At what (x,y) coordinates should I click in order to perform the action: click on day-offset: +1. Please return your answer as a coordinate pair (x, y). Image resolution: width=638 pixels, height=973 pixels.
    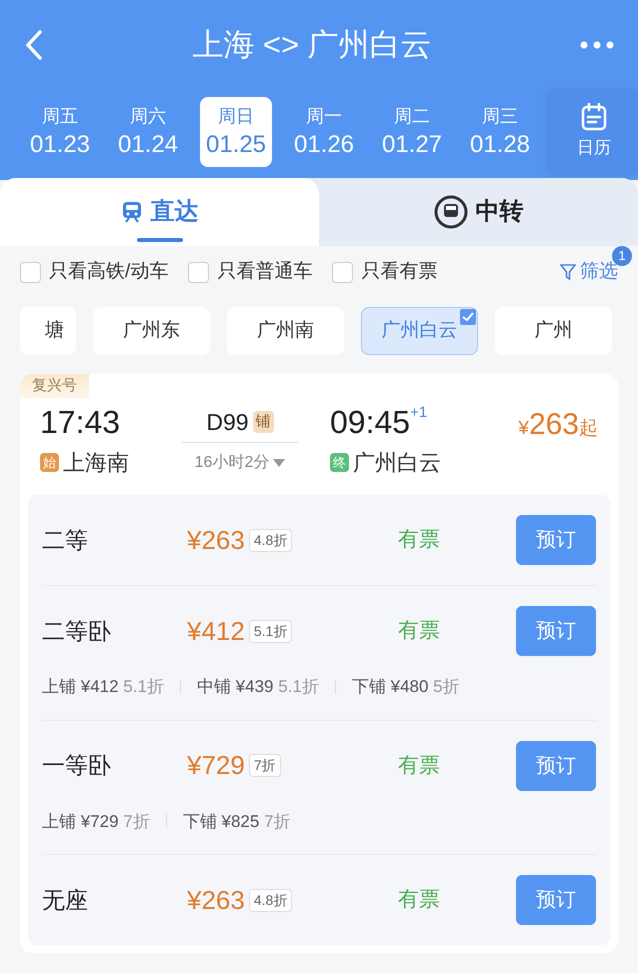
    Looking at the image, I should click on (419, 413).